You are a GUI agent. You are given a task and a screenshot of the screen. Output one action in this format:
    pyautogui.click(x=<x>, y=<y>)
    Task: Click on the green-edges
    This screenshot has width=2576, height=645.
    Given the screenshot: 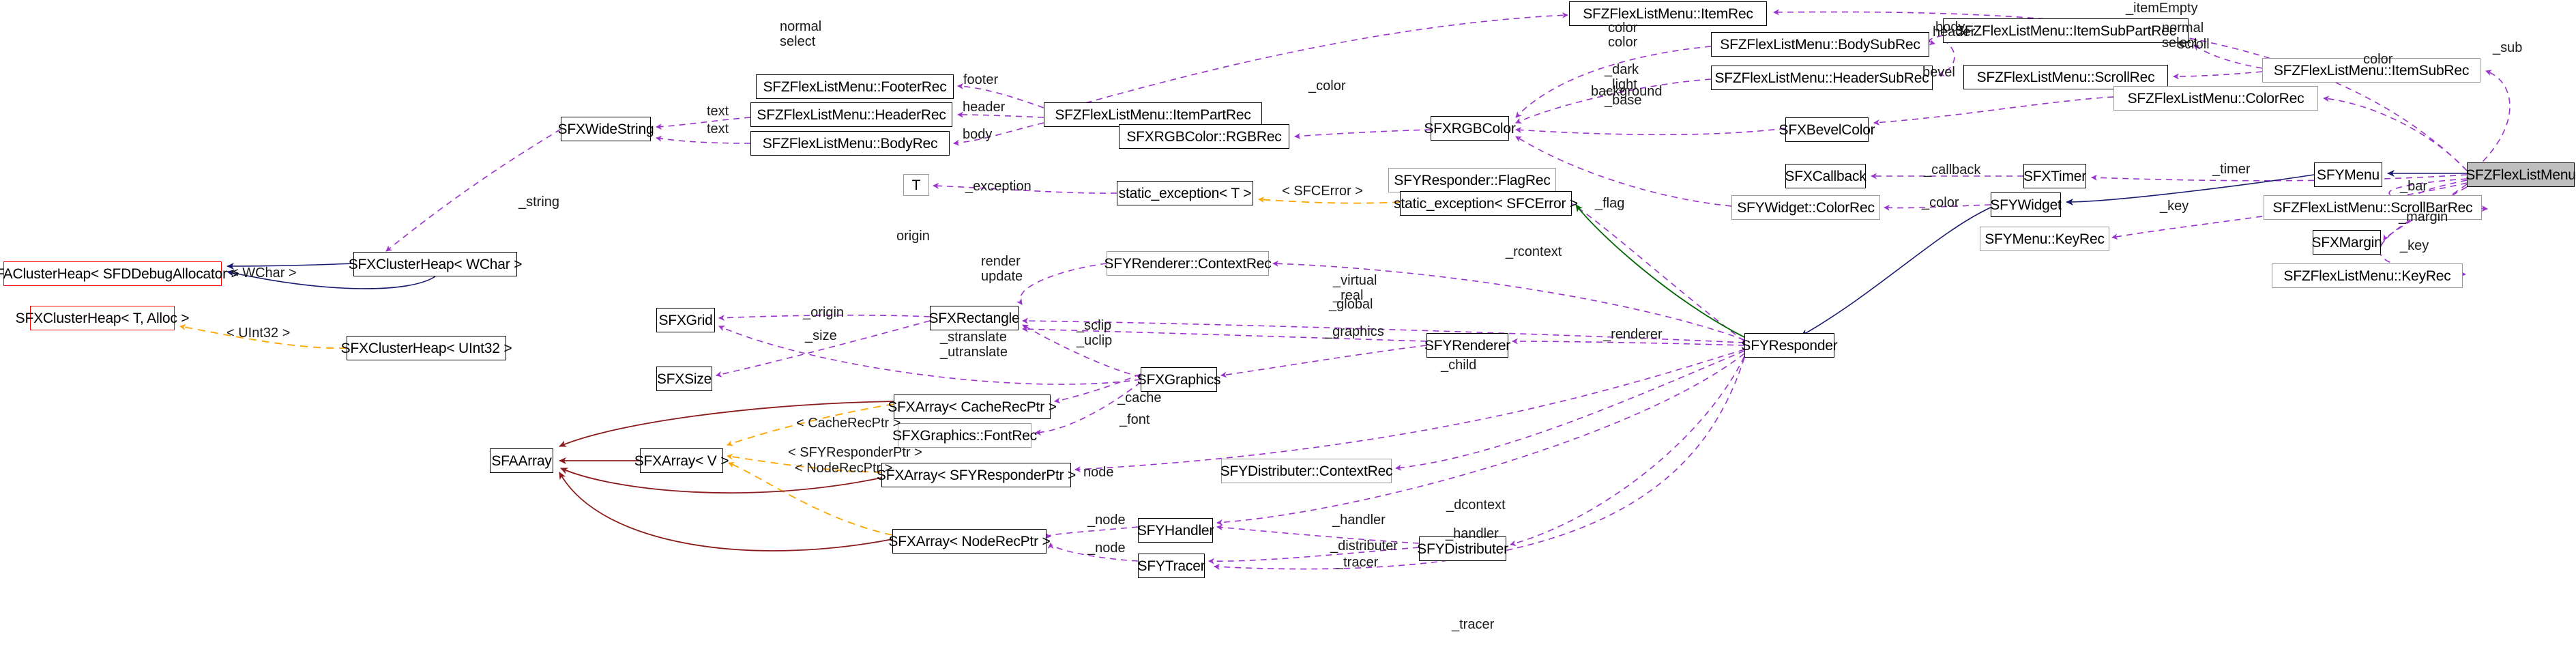 What is the action you would take?
    pyautogui.click(x=1660, y=271)
    